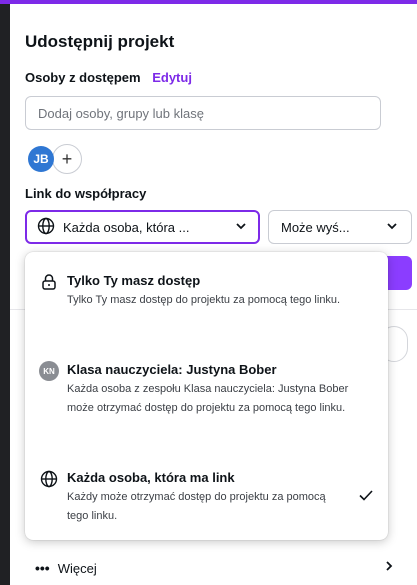 Image resolution: width=417 pixels, height=585 pixels. I want to click on more-options-row: ••• Więcej, so click(215, 568).